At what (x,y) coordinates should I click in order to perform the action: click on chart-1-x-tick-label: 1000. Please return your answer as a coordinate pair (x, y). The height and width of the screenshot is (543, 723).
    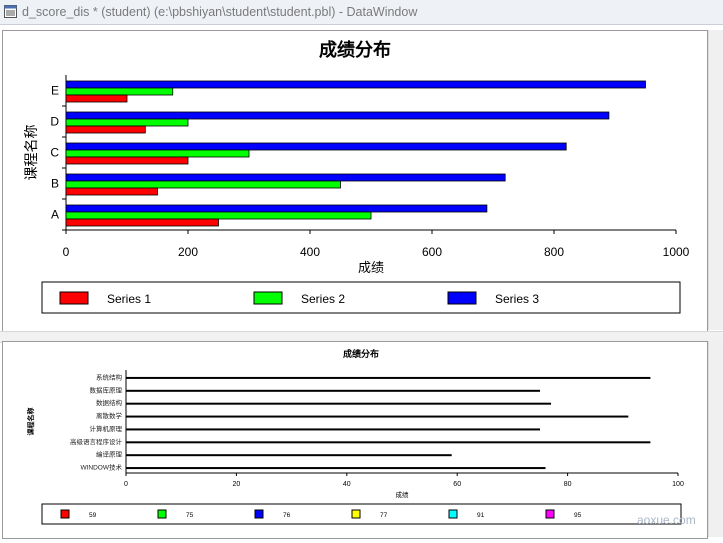
    Looking at the image, I should click on (676, 252).